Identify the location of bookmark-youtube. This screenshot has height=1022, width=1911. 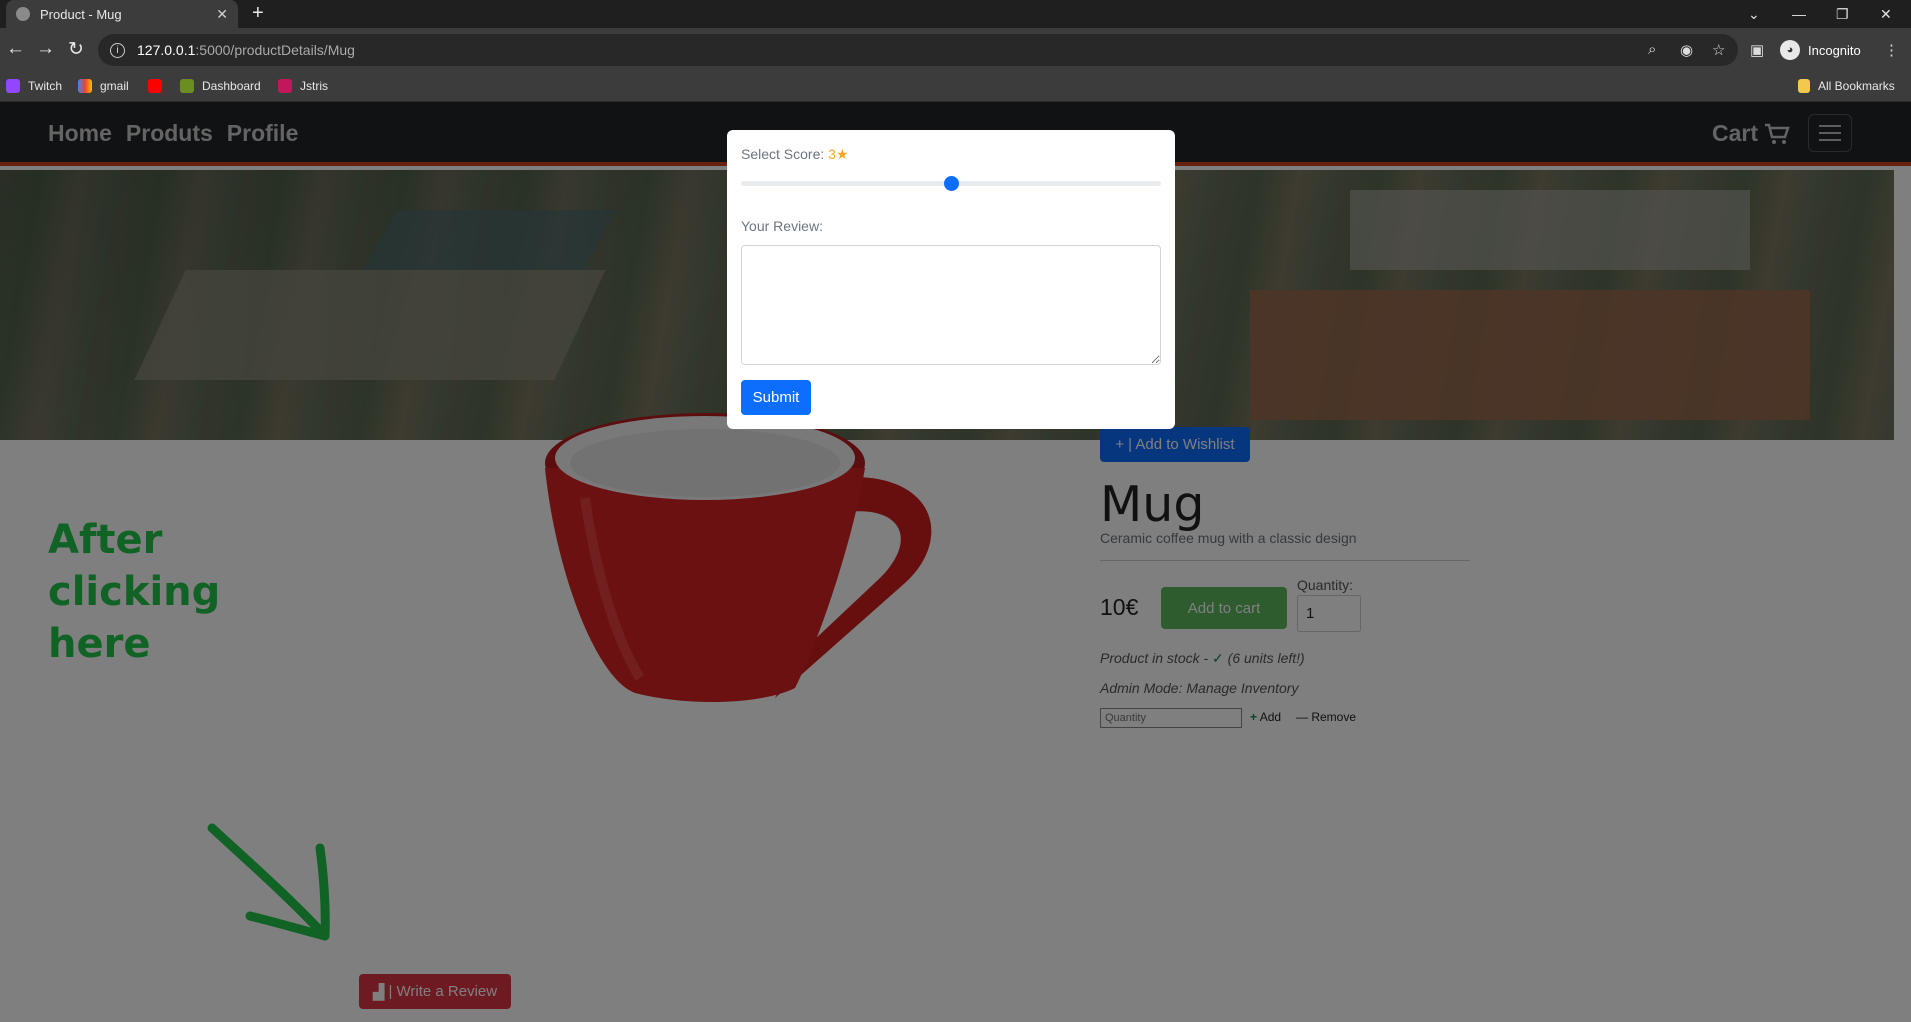
(159, 86).